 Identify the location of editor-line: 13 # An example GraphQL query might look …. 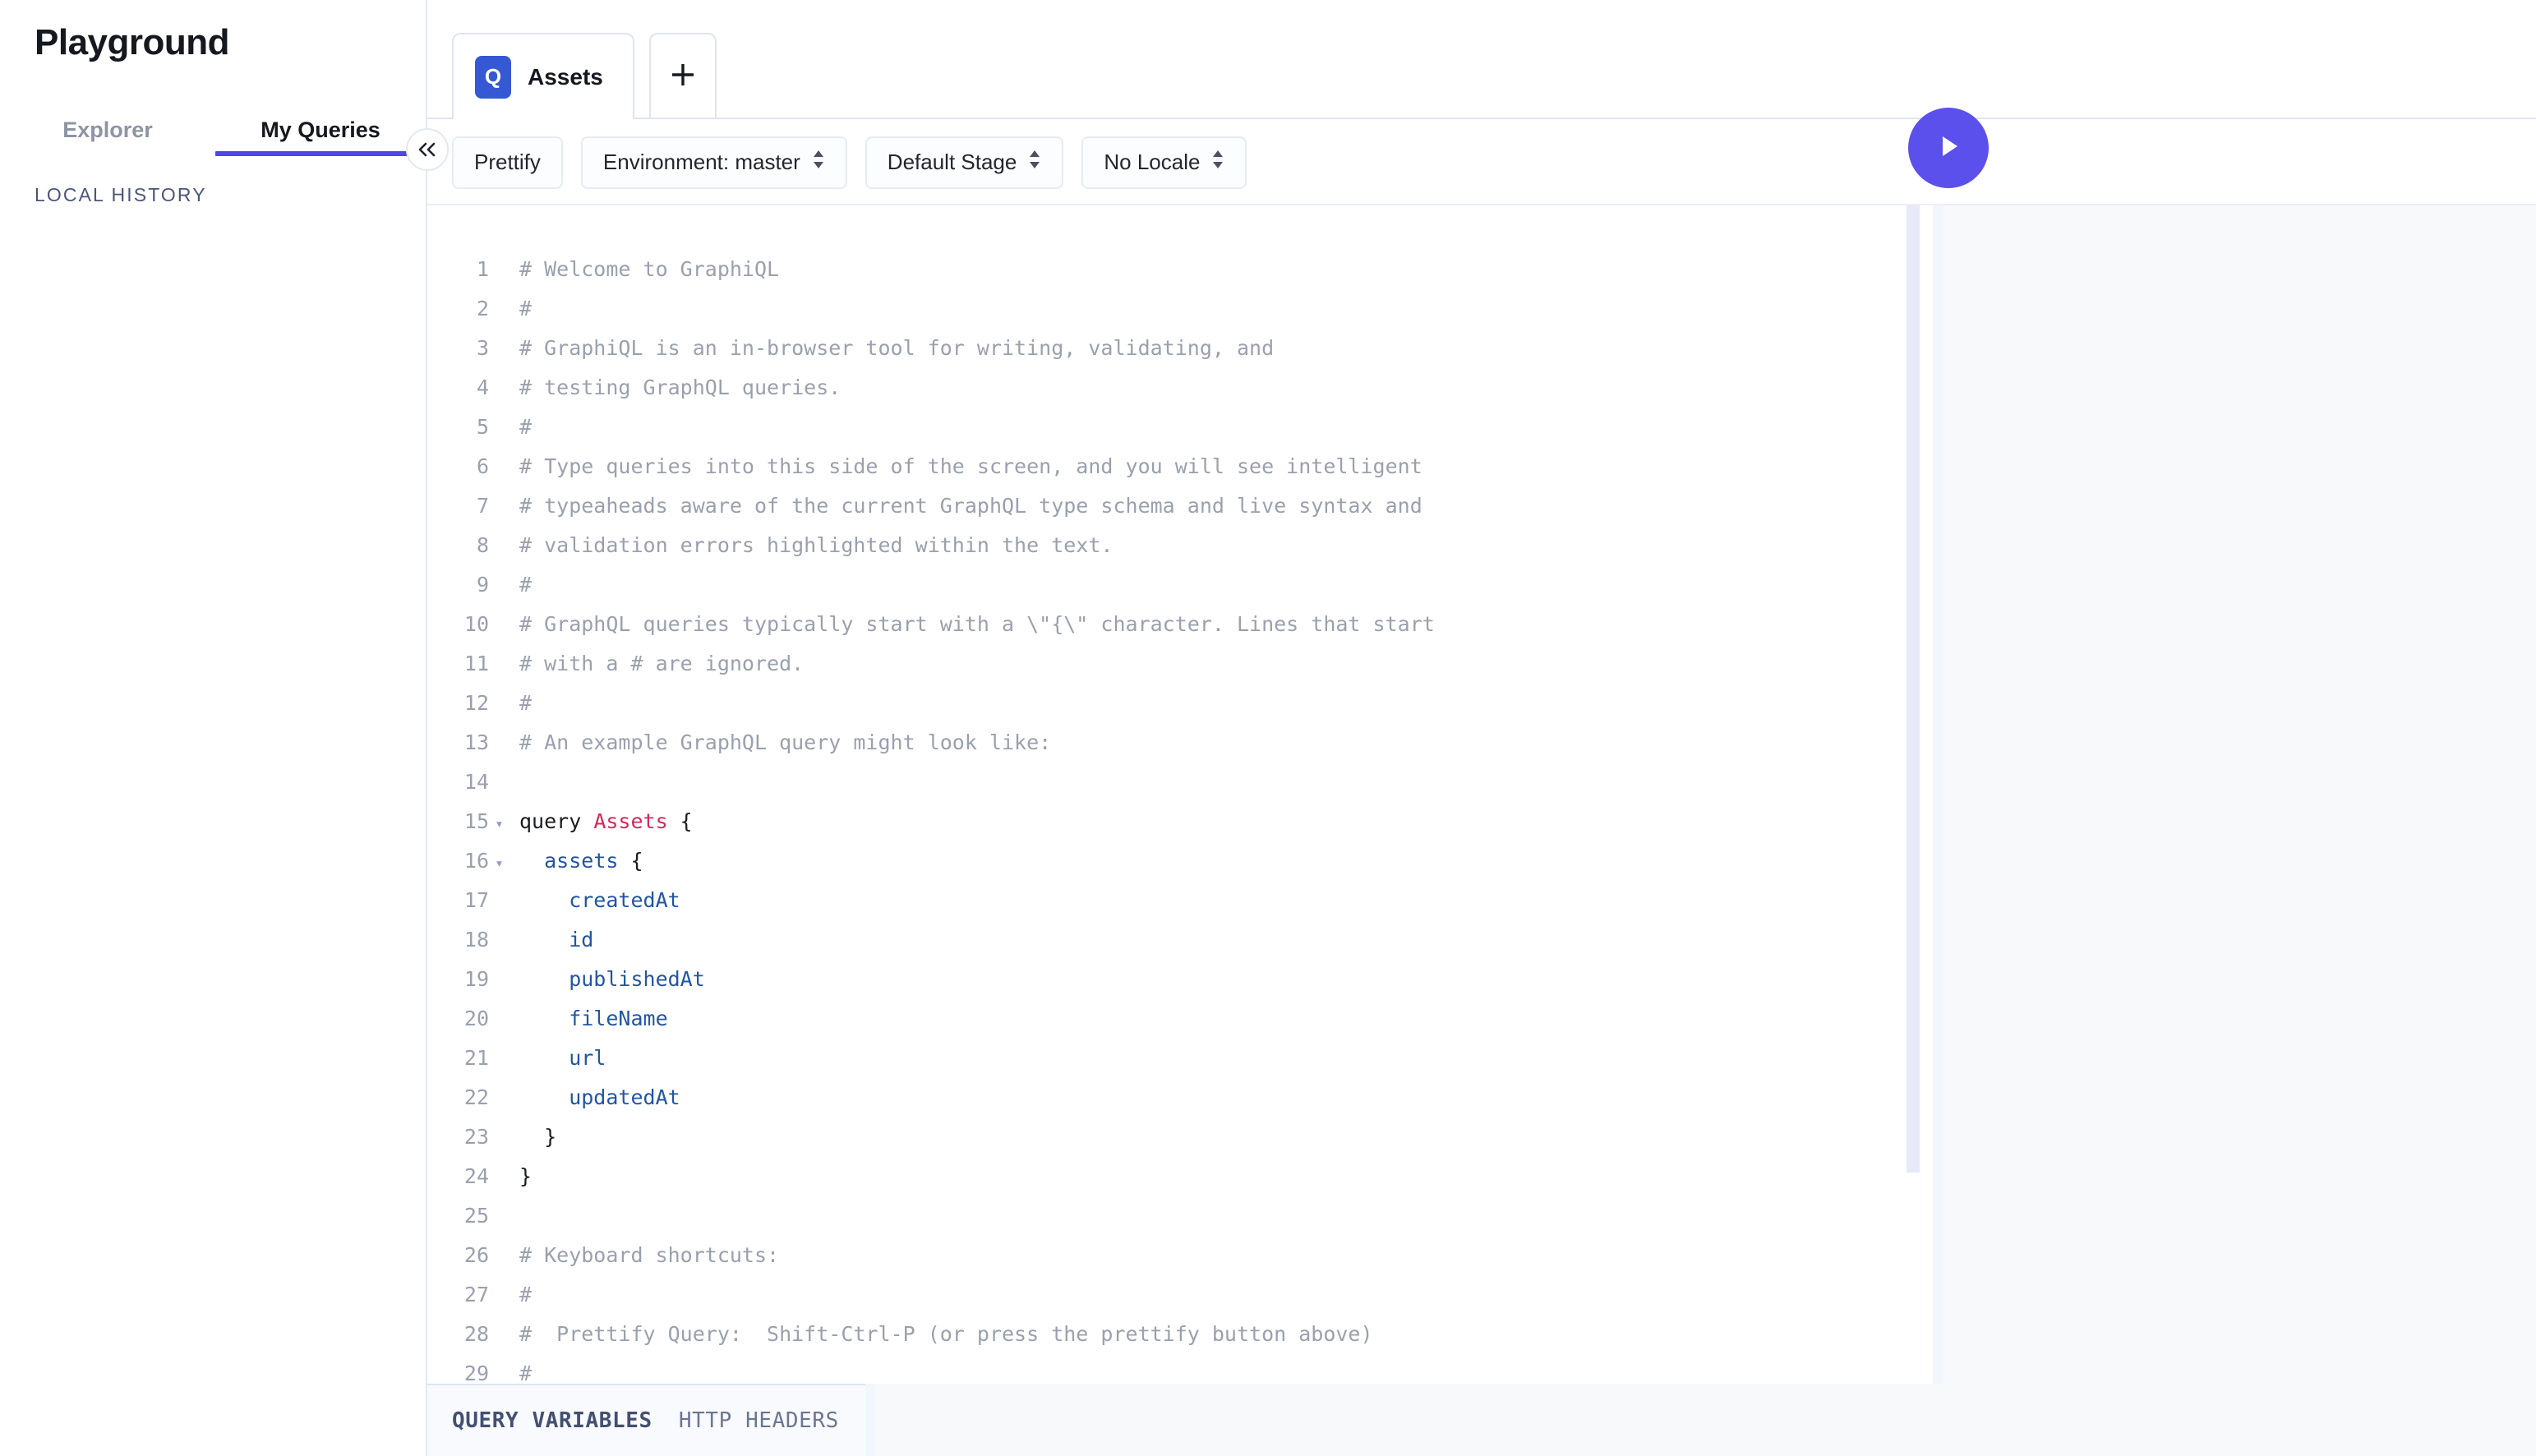
(1180, 743).